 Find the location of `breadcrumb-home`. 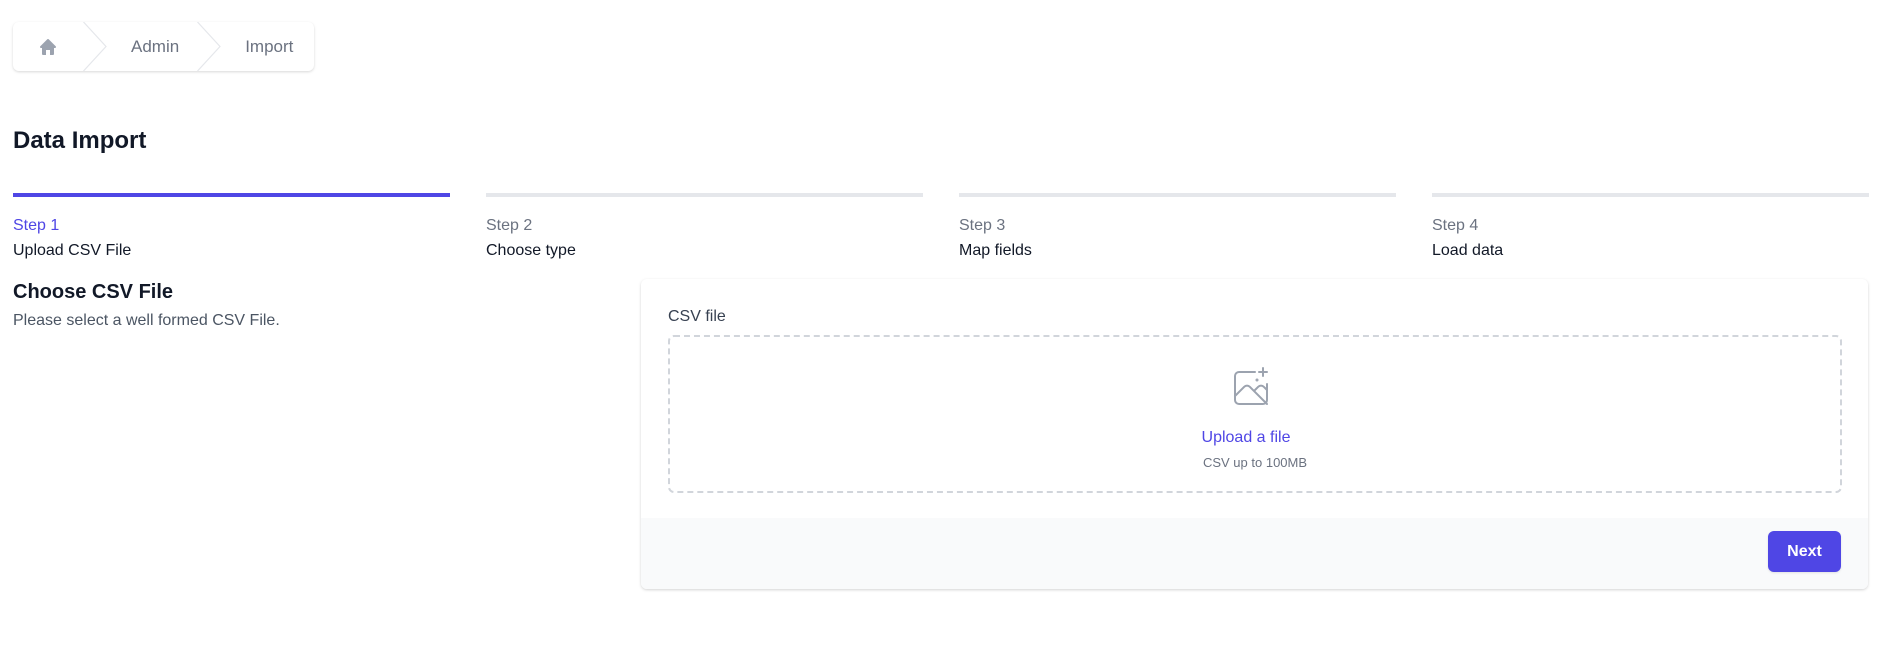

breadcrumb-home is located at coordinates (48, 46).